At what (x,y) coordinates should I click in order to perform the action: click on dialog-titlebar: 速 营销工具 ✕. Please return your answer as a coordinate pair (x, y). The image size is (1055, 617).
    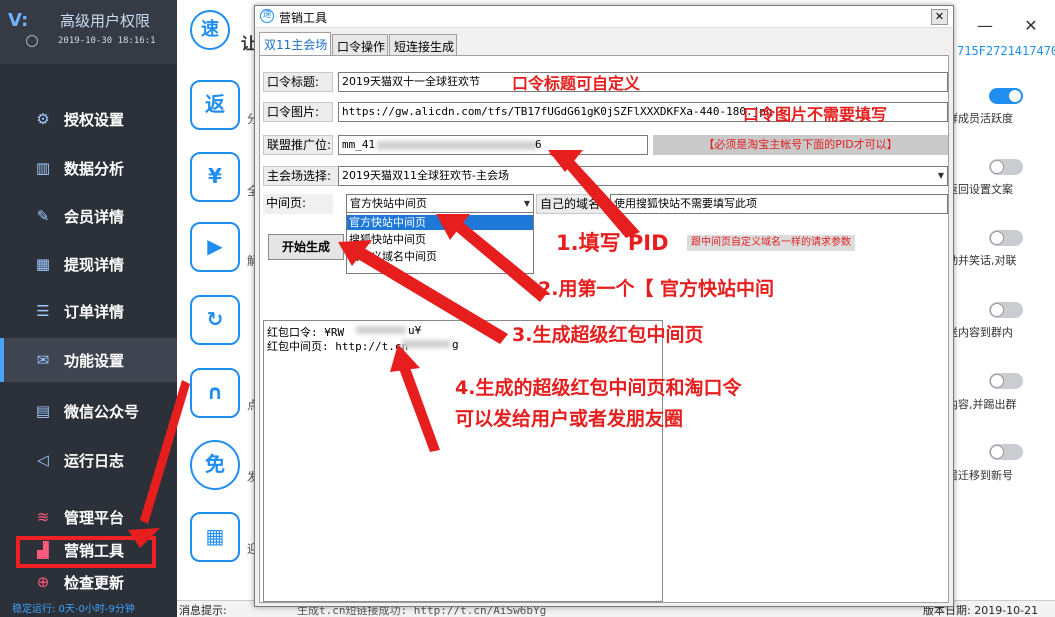
    Looking at the image, I should click on (604, 17).